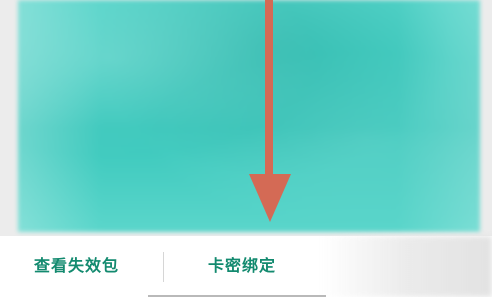  What do you see at coordinates (269, 90) in the screenshot?
I see `arrow-shaft` at bounding box center [269, 90].